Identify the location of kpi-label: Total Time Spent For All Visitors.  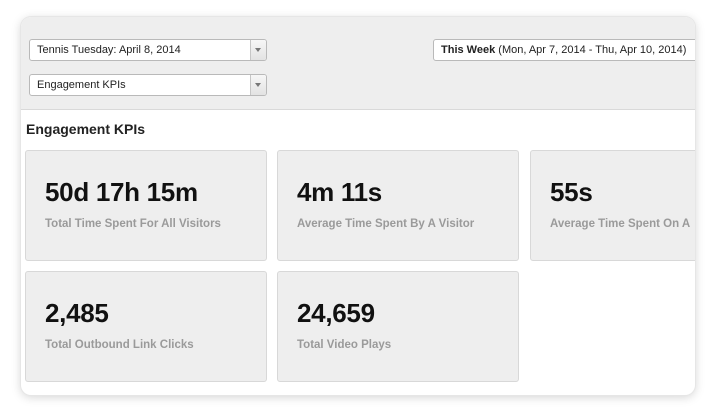
(133, 224).